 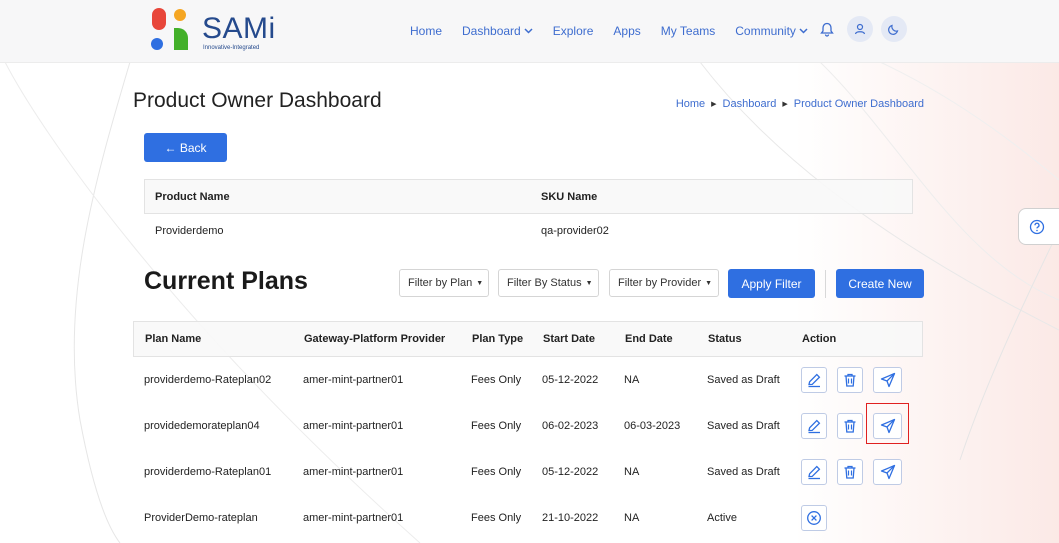 I want to click on expire-plan-button, so click(x=814, y=518).